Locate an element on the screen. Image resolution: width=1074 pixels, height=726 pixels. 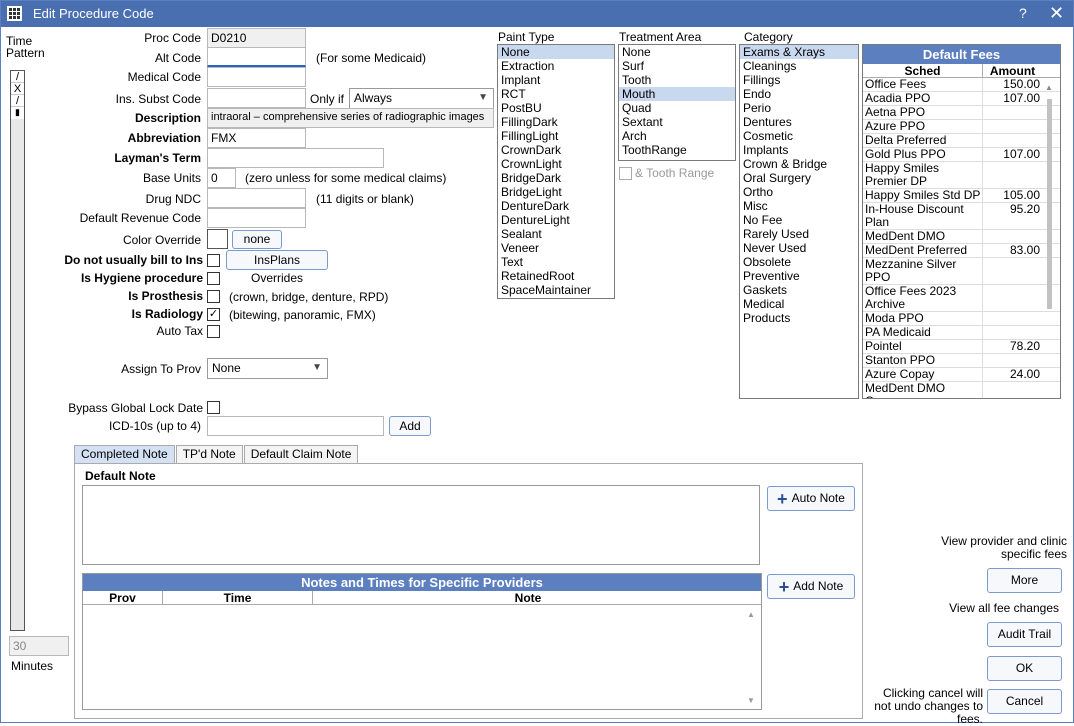
paint-type-item: BridgeLight is located at coordinates (556, 192).